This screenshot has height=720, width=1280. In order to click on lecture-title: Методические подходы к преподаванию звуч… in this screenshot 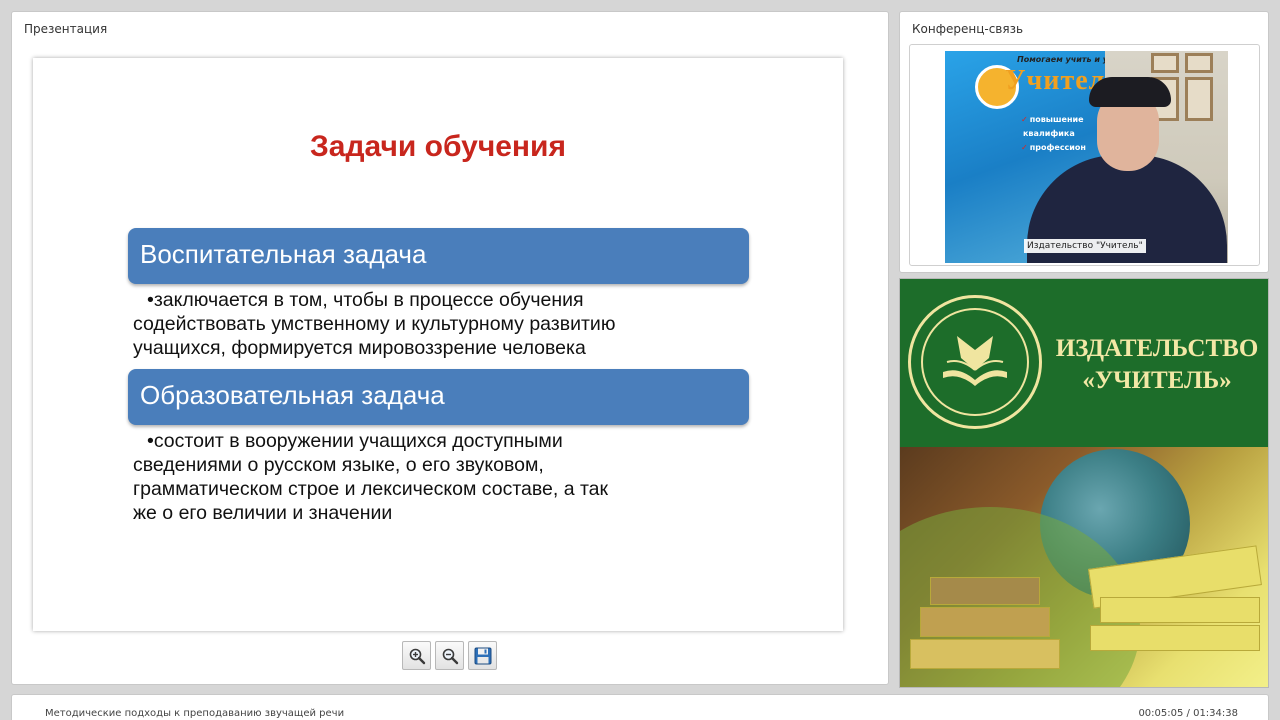, I will do `click(195, 713)`.